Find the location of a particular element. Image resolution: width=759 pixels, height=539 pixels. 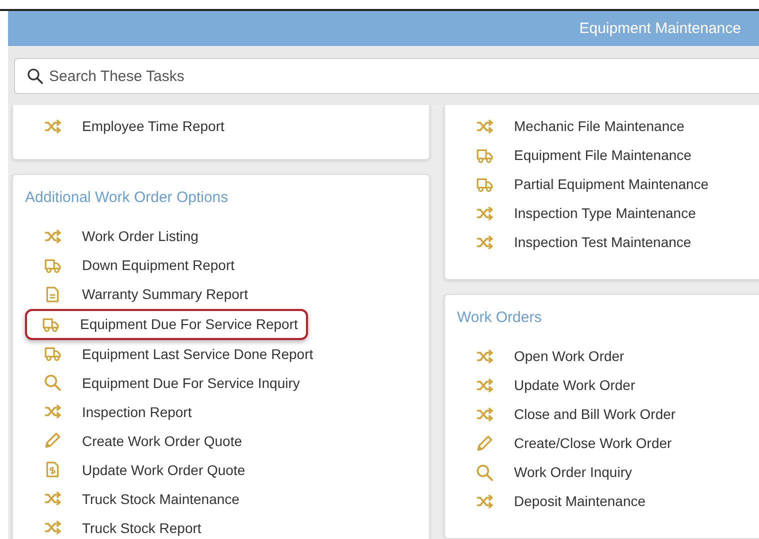

task-link: Truck Stock Report is located at coordinates (112, 526).